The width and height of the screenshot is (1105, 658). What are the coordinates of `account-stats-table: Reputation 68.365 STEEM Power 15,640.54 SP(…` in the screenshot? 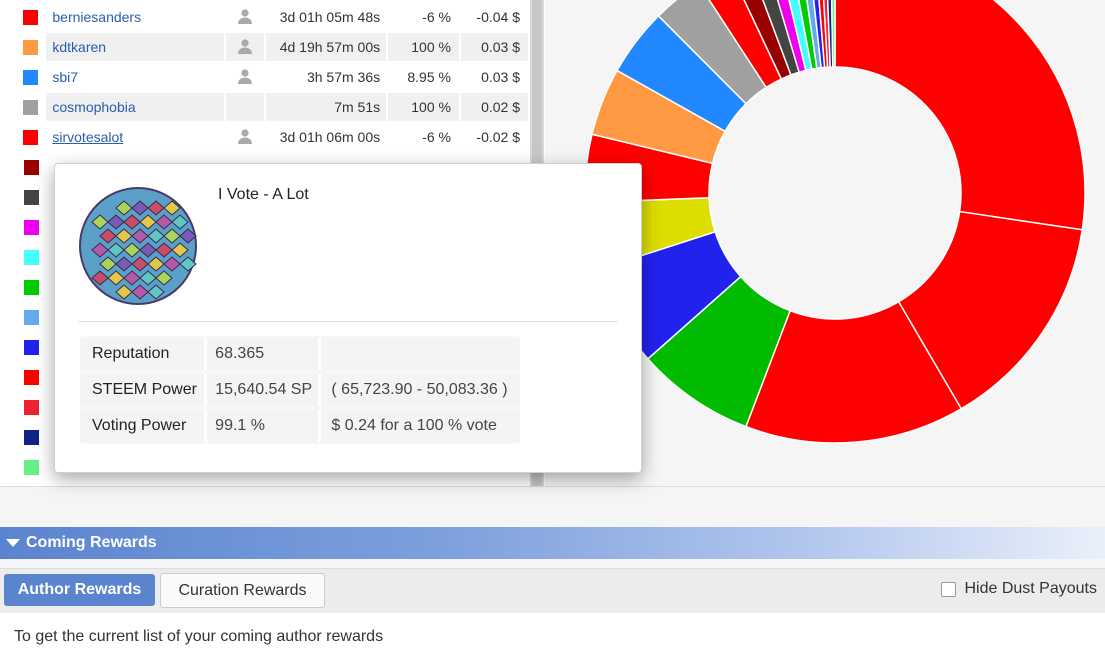 It's located at (300, 390).